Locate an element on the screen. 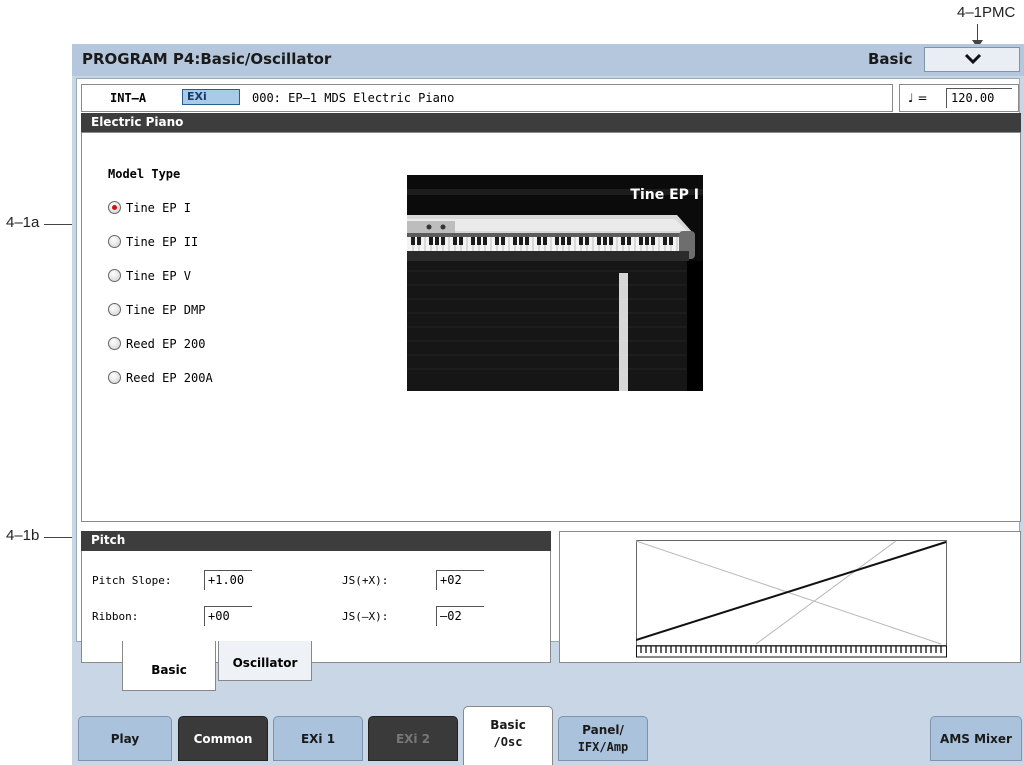 The height and width of the screenshot is (765, 1024). js-minus-x-label: JS(–X): is located at coordinates (365, 616).